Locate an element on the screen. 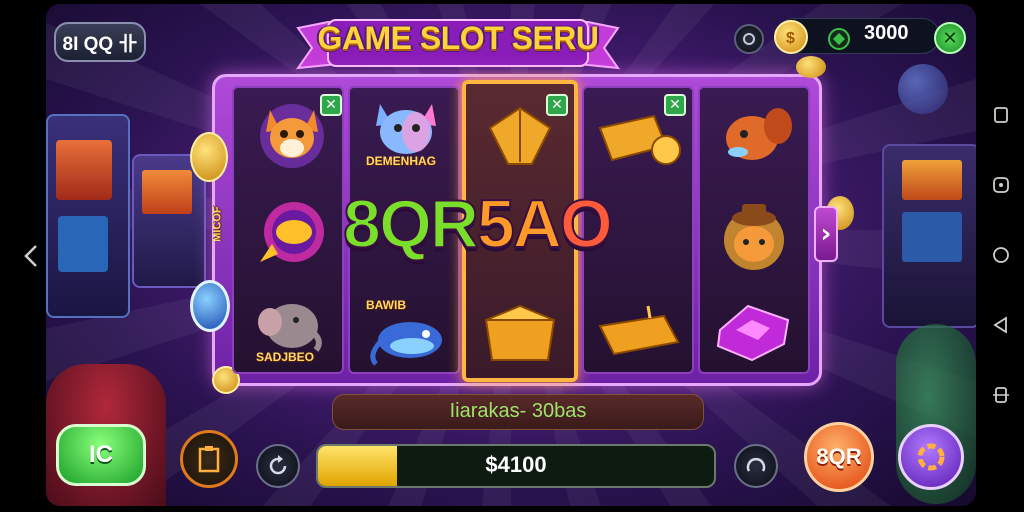 This screenshot has width=1024, height=512. add-credits-button: ✕ is located at coordinates (950, 38).